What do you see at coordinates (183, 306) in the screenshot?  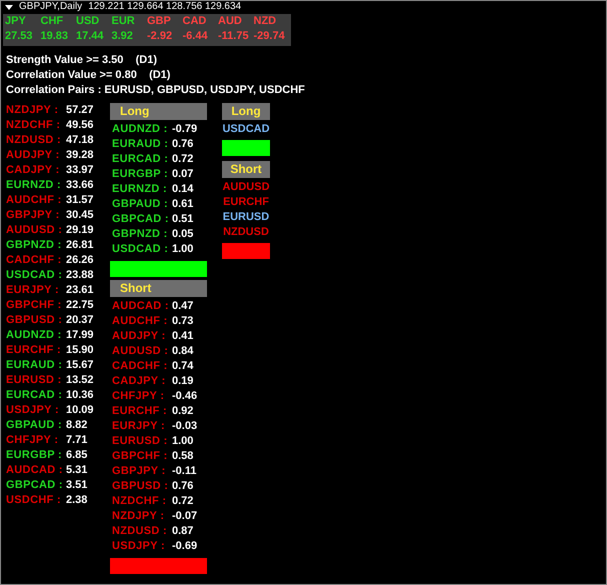 I see `pair-value: 0.47` at bounding box center [183, 306].